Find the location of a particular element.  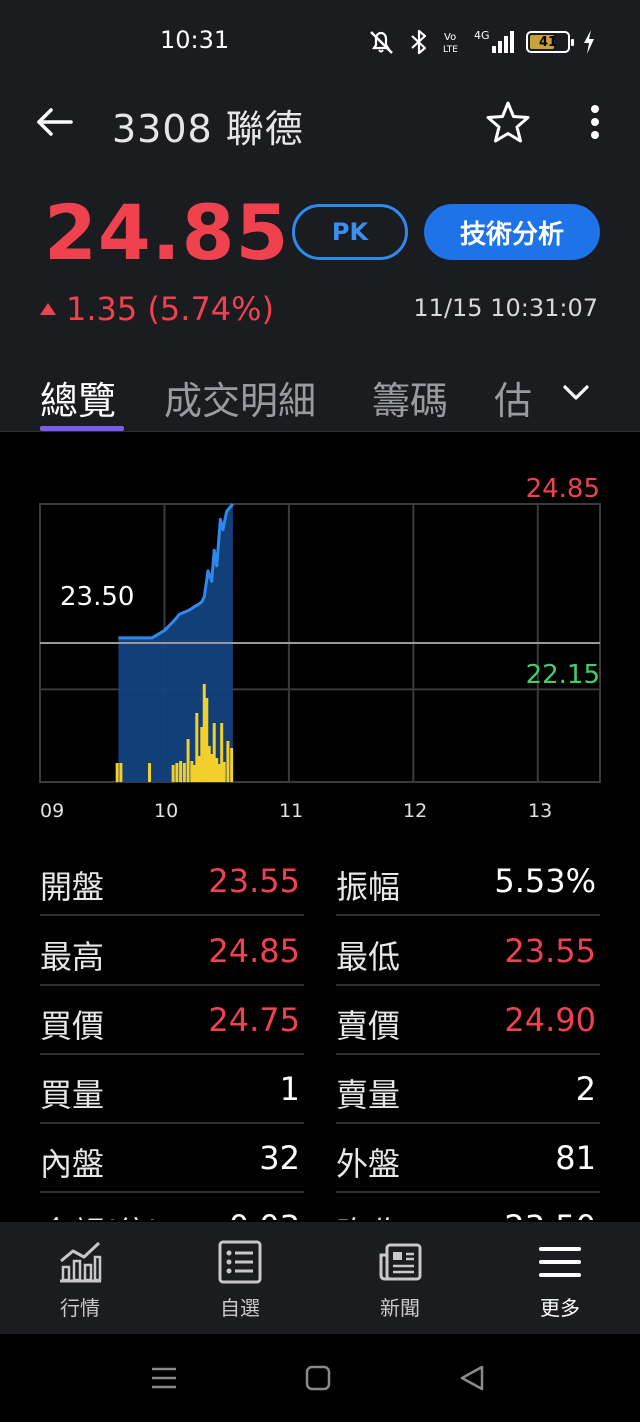

recent-apps-button is located at coordinates (164, 1378).